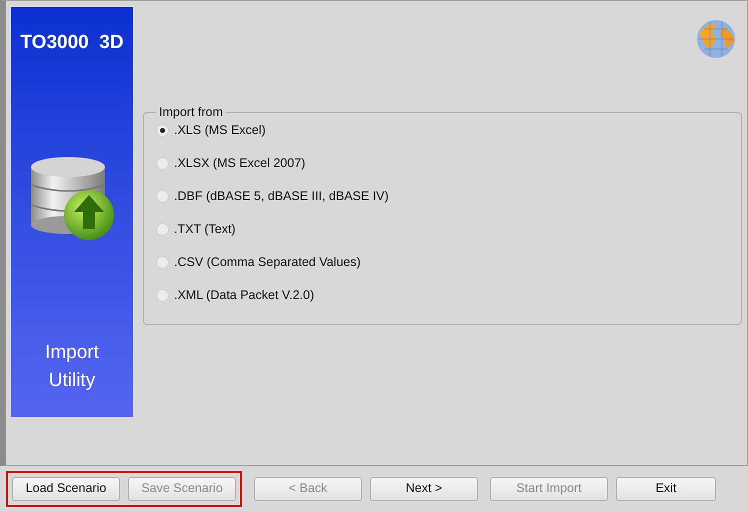 This screenshot has width=748, height=511. Describe the element at coordinates (66, 488) in the screenshot. I see `dialog-button: Load Scenario` at that location.